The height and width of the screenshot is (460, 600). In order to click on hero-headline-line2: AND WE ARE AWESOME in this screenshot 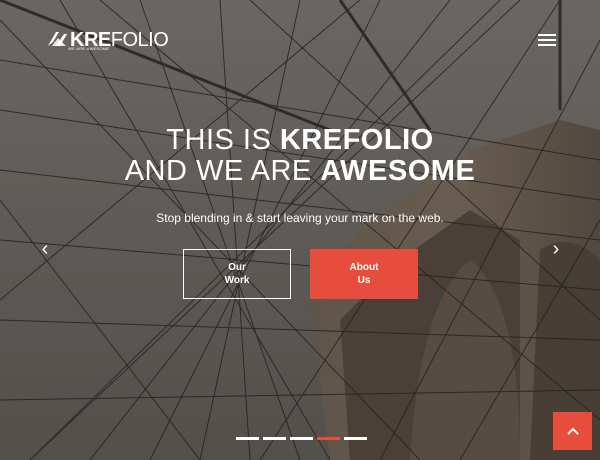, I will do `click(300, 171)`.